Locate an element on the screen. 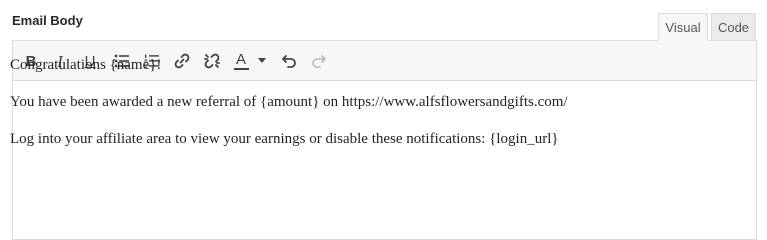 Image resolution: width=767 pixels, height=240 pixels. email-body-label: Email Body is located at coordinates (47, 20).